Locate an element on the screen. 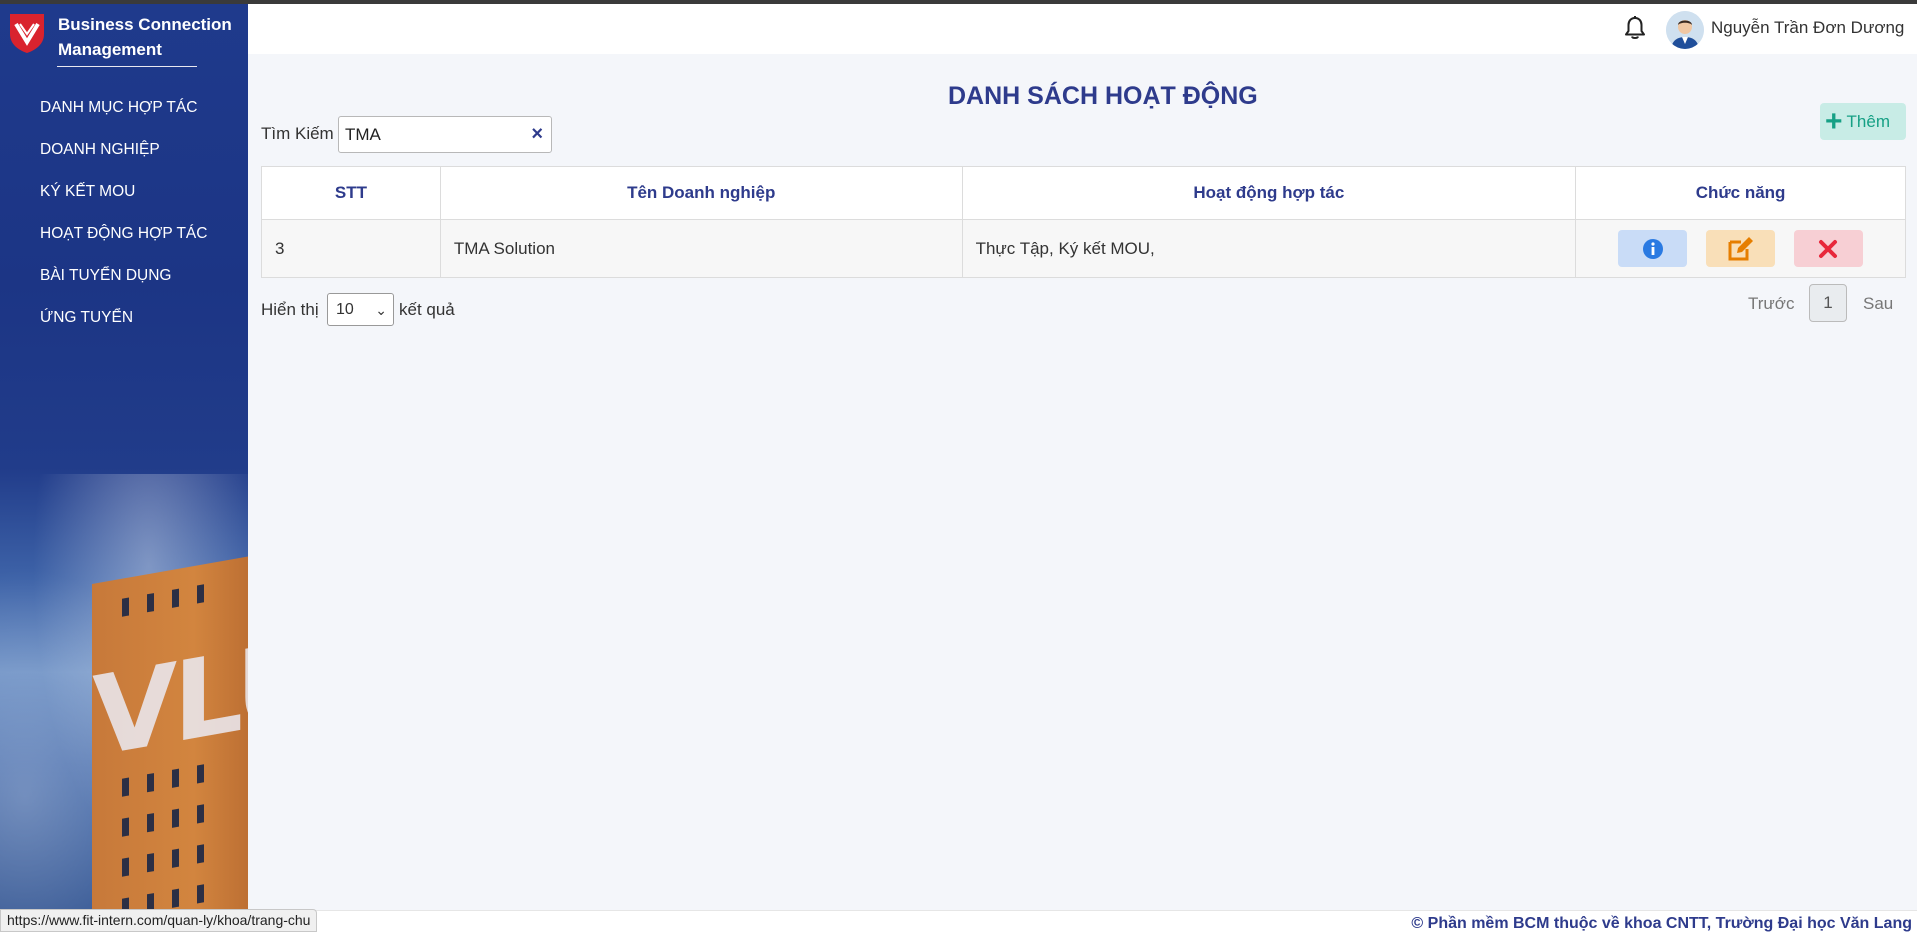 The image size is (1917, 932). brand-divider is located at coordinates (127, 66).